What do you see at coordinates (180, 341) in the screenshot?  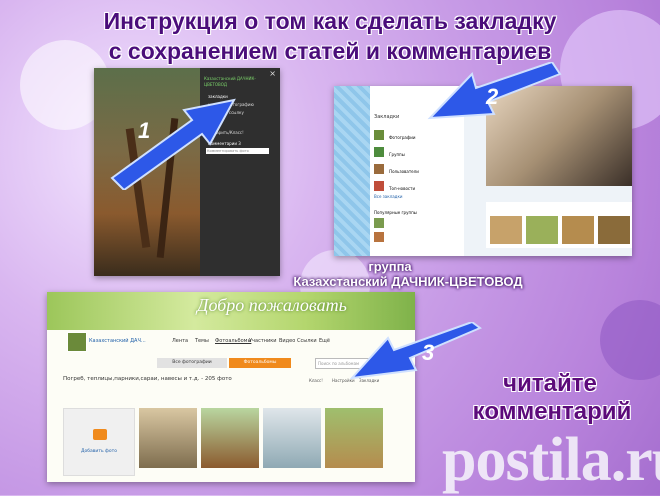 I see `nav-feed: Лента` at bounding box center [180, 341].